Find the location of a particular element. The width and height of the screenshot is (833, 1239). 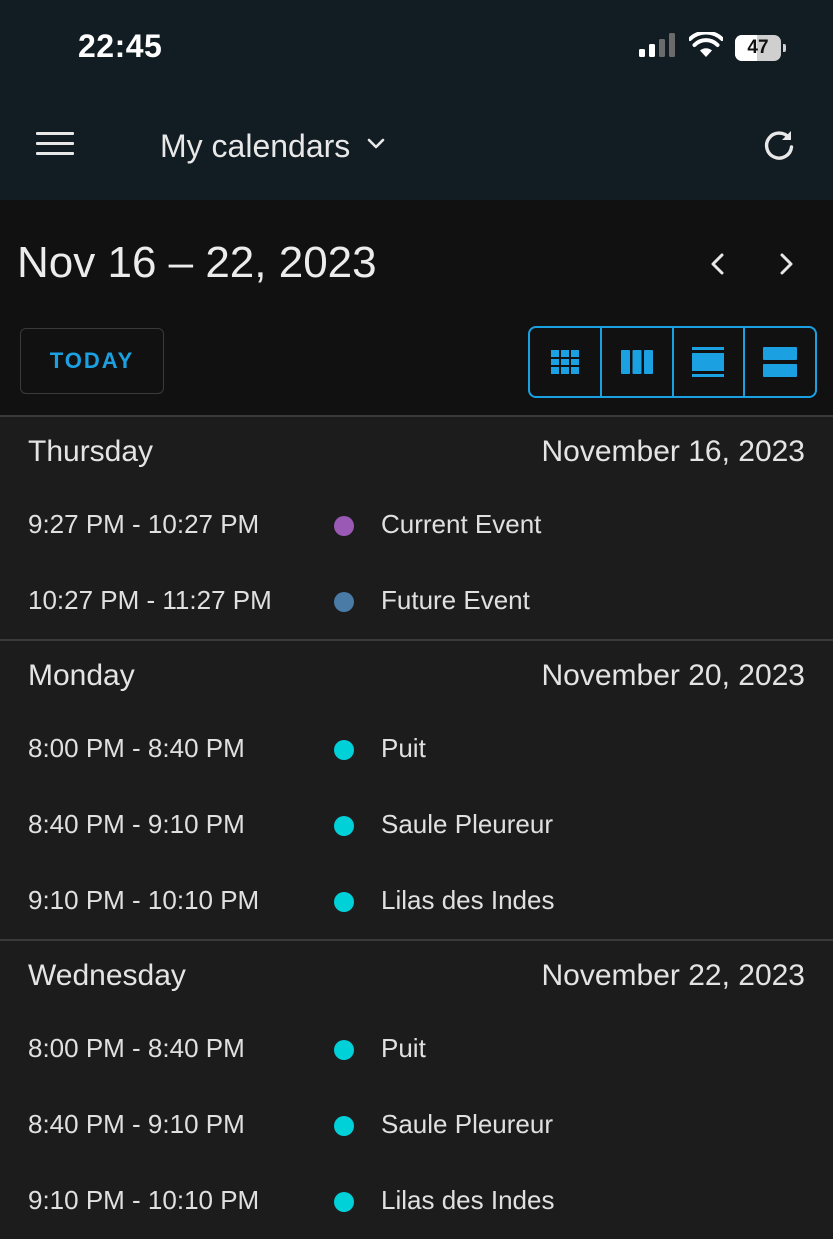

day-header: Monday November 20, 2023 is located at coordinates (416, 676).